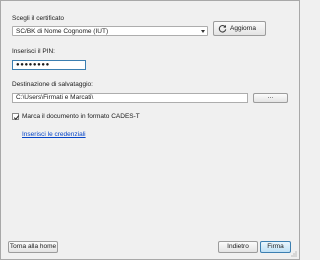 This screenshot has width=320, height=260. I want to click on cades-t-checkbox, so click(16, 116).